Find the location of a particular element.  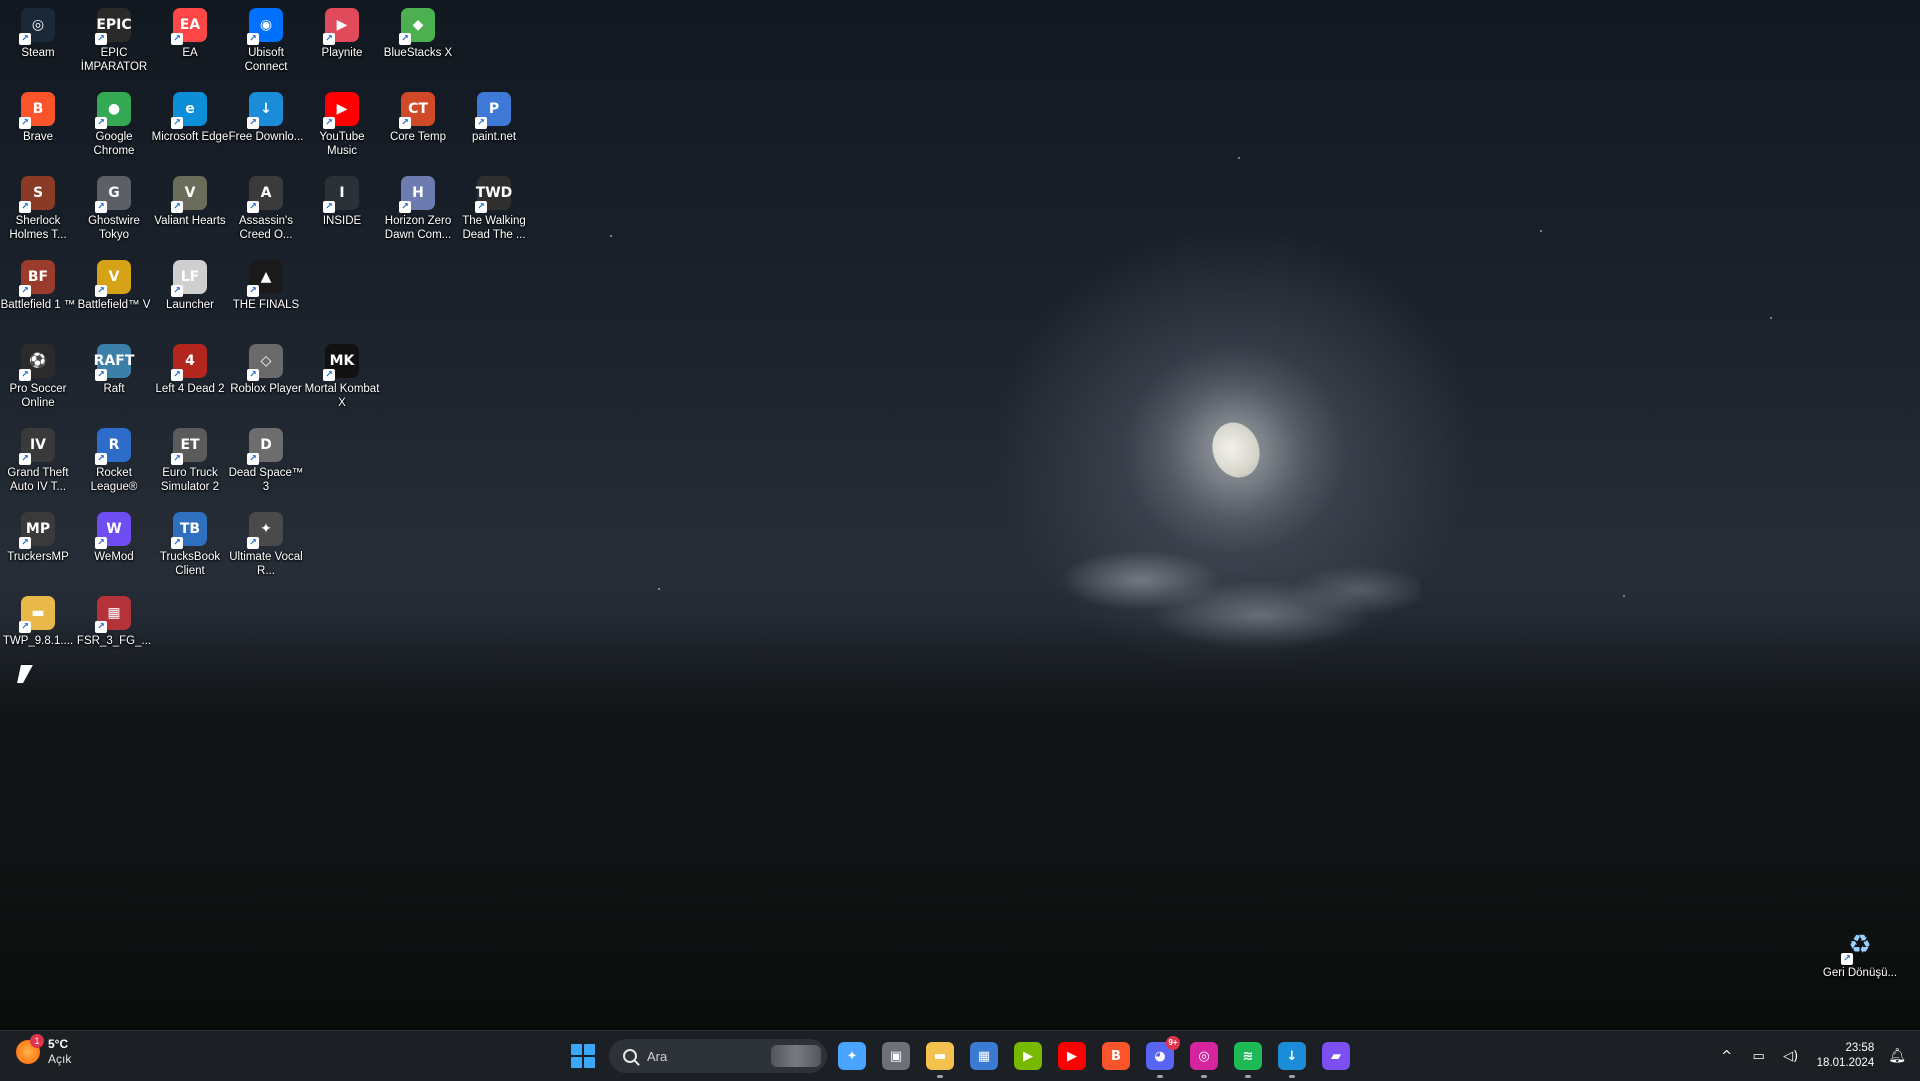

search-icon is located at coordinates (630, 1056).